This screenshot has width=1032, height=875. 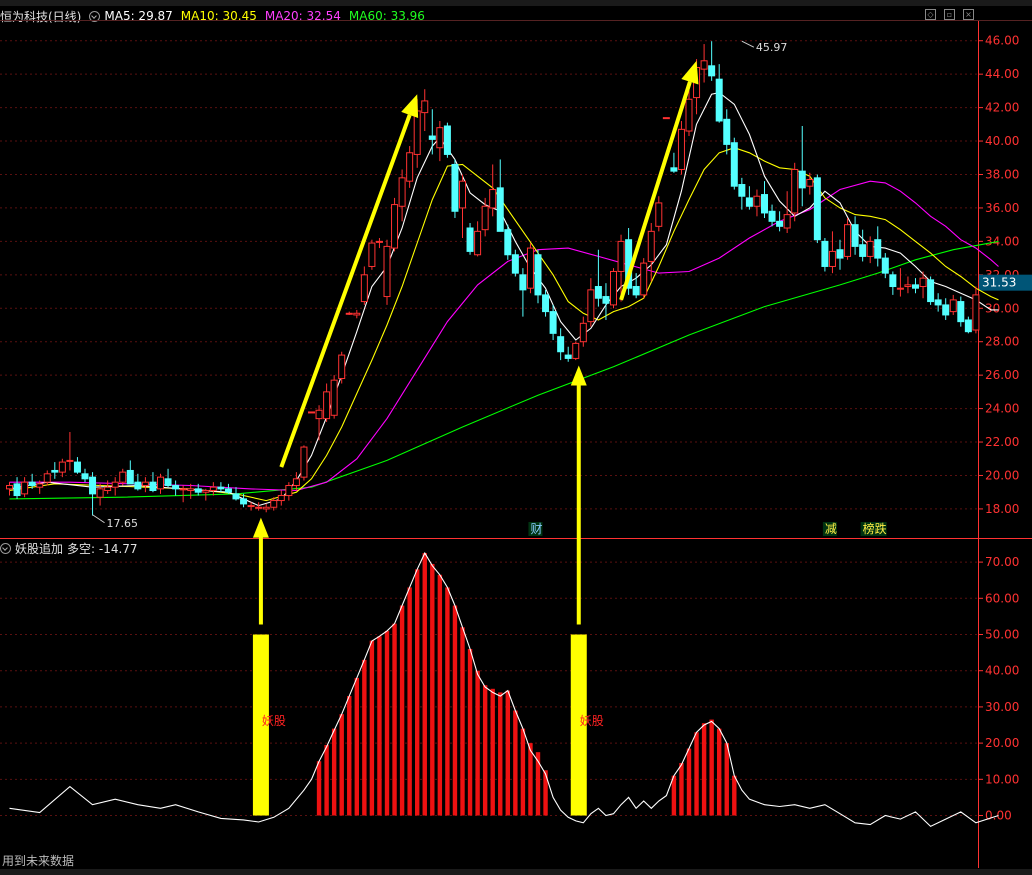 I want to click on main-y-tick-label: 18.00, so click(x=1002, y=509).